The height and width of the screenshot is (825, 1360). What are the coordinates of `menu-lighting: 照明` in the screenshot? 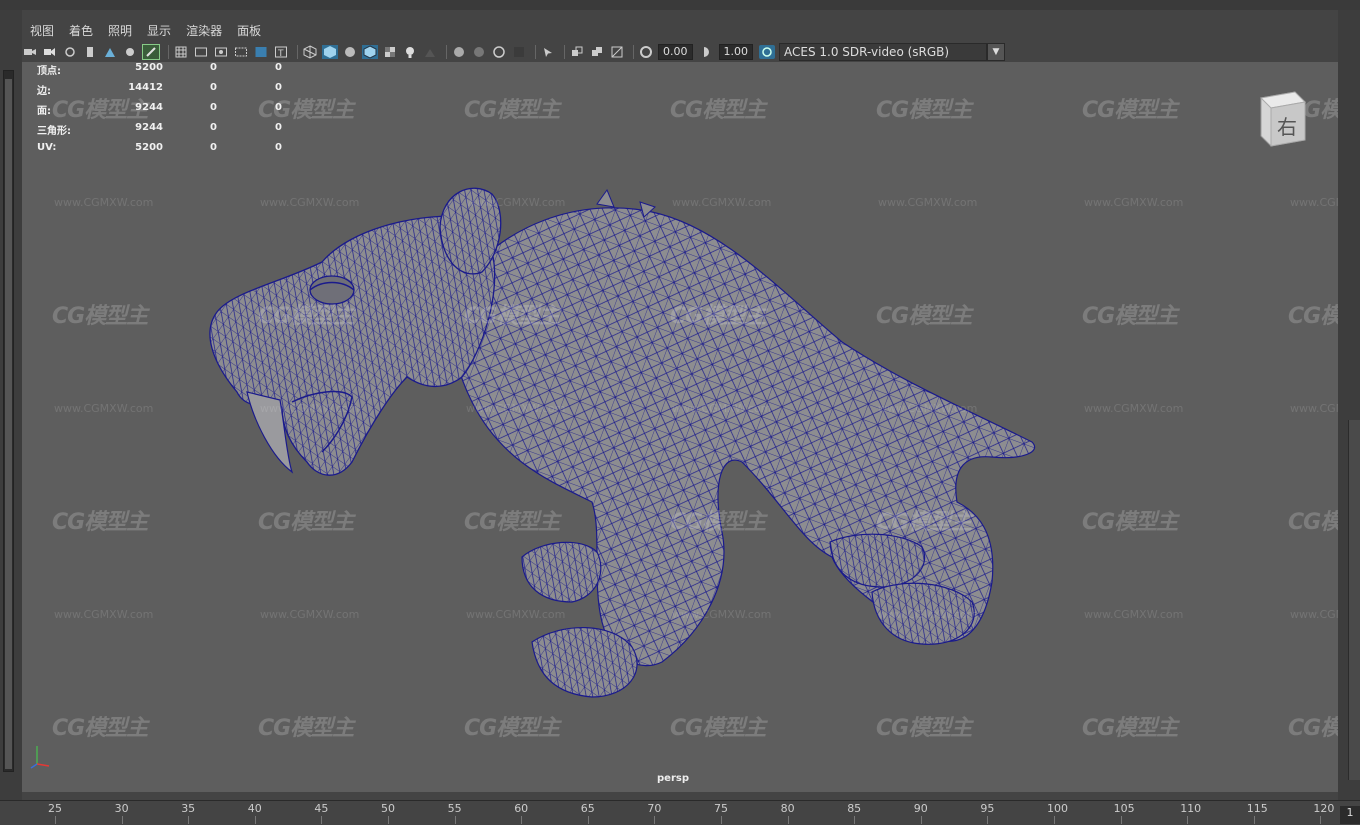 It's located at (120, 30).